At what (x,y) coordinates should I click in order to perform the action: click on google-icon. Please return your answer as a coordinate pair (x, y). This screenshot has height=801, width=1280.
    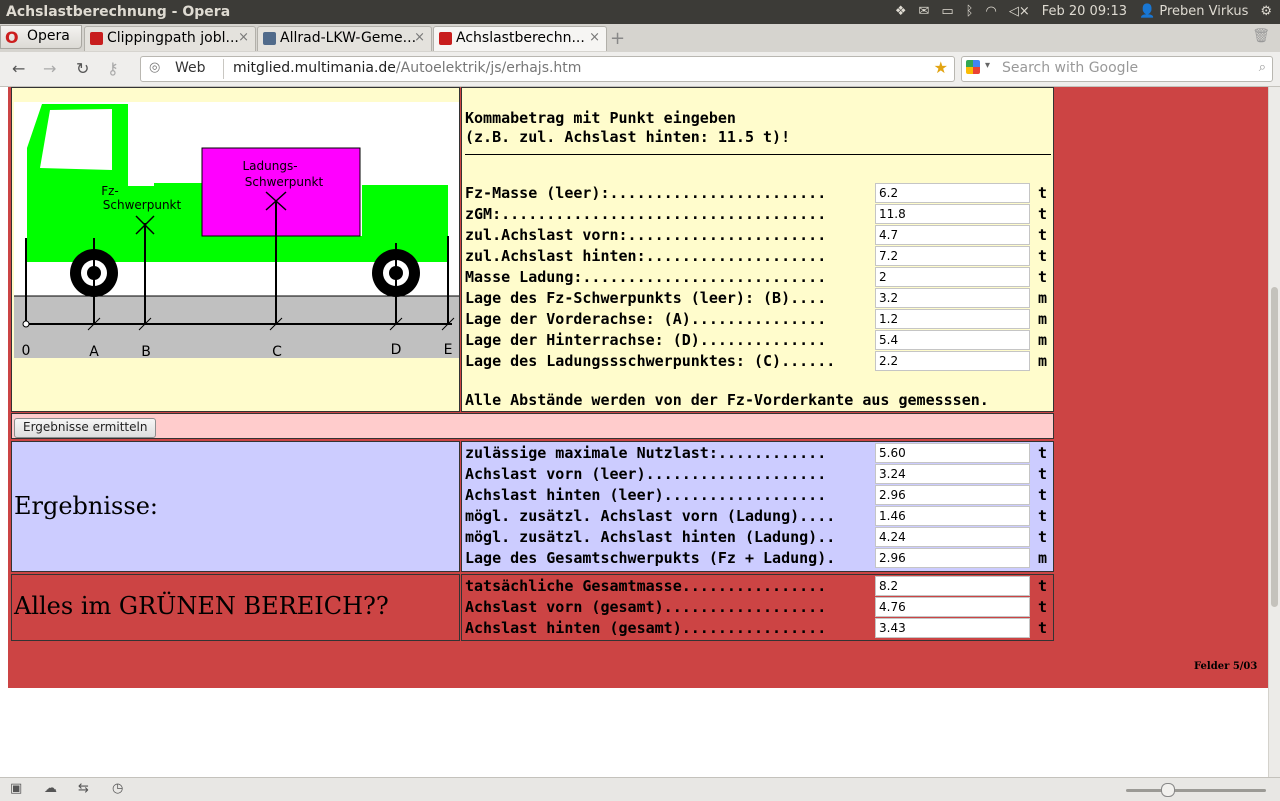
    Looking at the image, I should click on (973, 67).